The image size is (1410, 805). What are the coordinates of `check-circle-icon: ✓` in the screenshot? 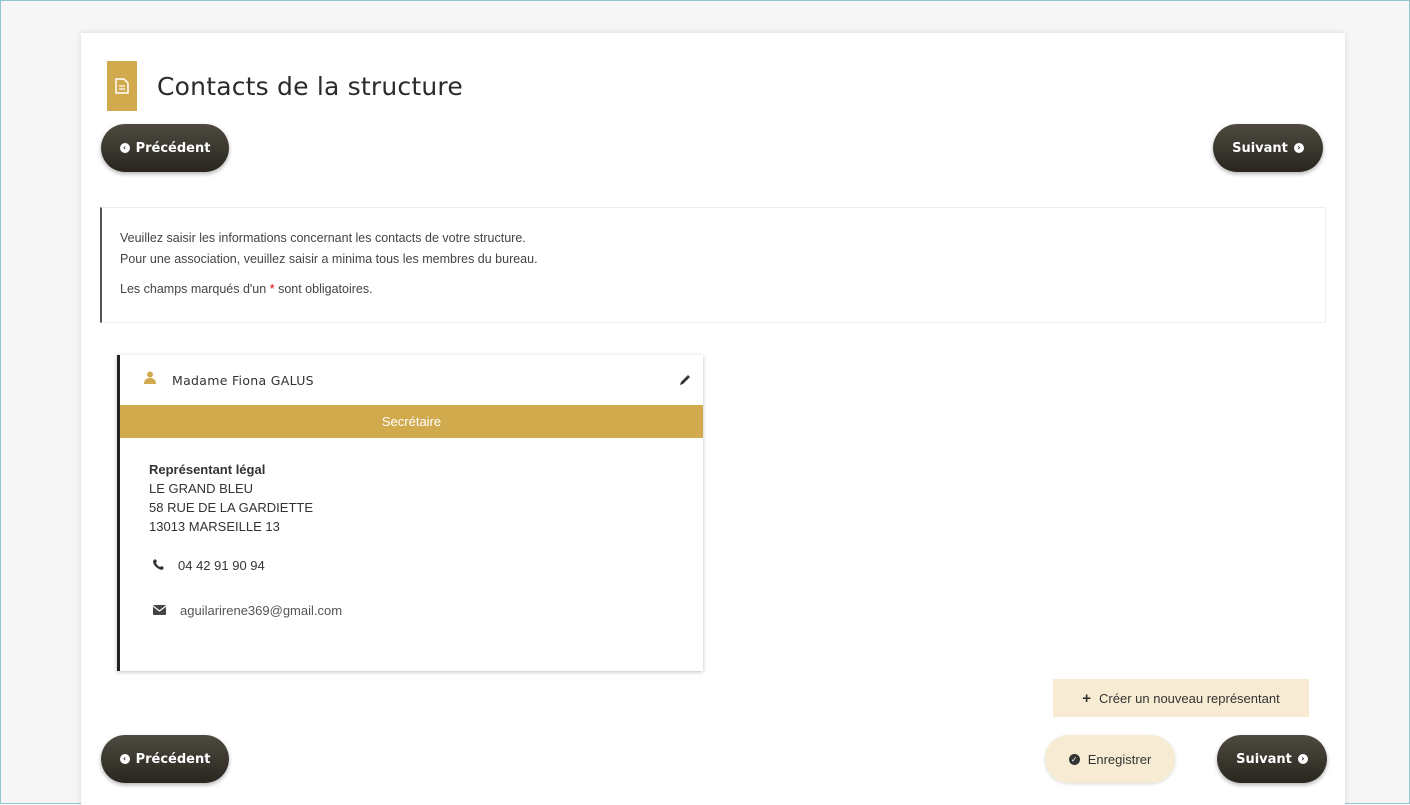 It's located at (1074, 759).